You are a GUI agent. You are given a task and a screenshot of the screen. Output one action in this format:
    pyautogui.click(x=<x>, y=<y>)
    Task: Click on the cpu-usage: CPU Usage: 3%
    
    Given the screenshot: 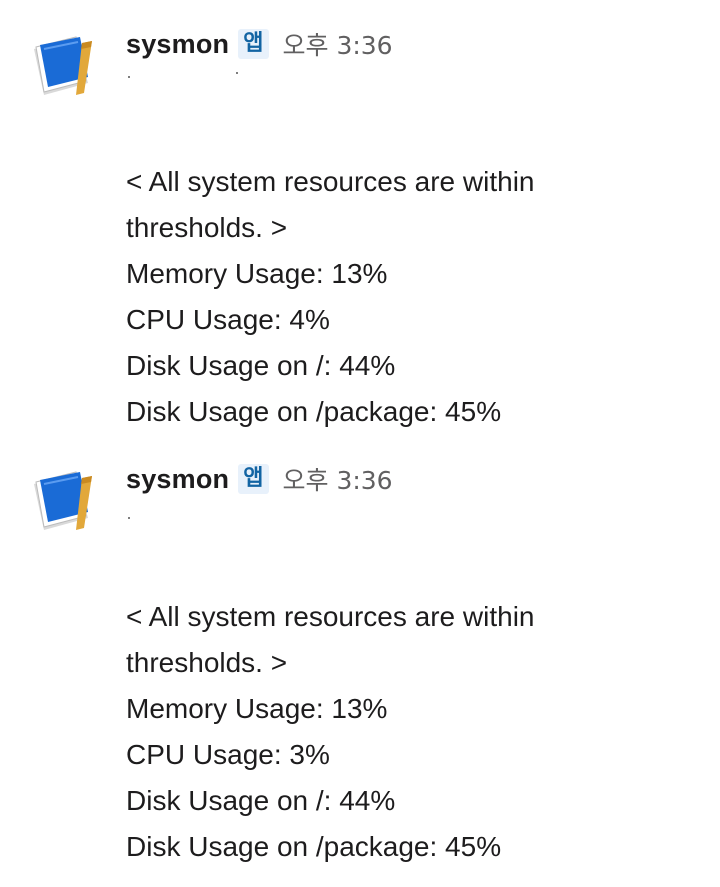 What is the action you would take?
    pyautogui.click(x=228, y=754)
    